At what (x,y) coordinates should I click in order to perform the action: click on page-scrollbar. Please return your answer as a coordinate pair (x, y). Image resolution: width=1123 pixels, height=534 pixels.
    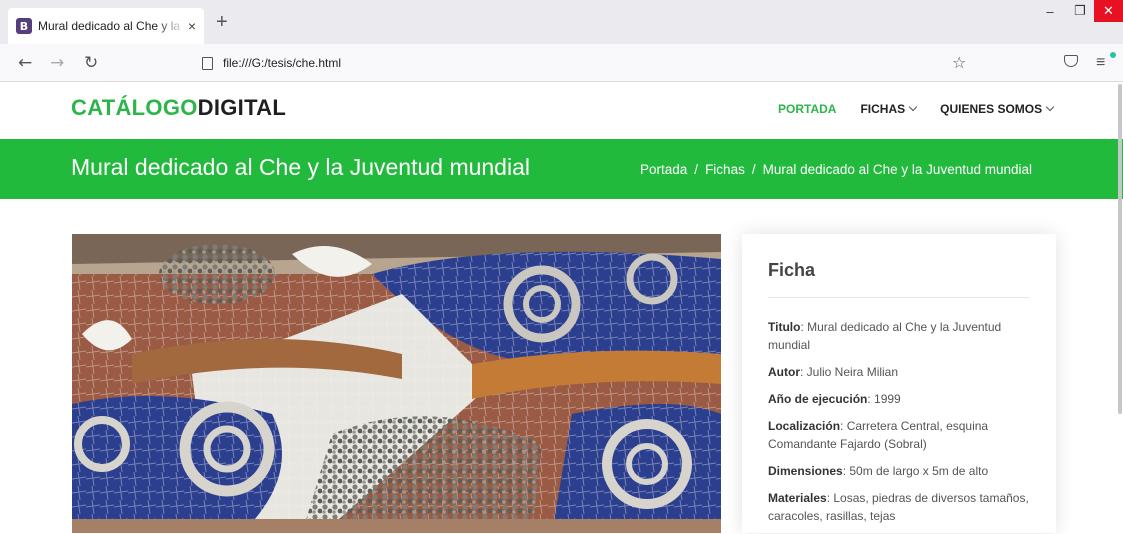
    Looking at the image, I should click on (1120, 249).